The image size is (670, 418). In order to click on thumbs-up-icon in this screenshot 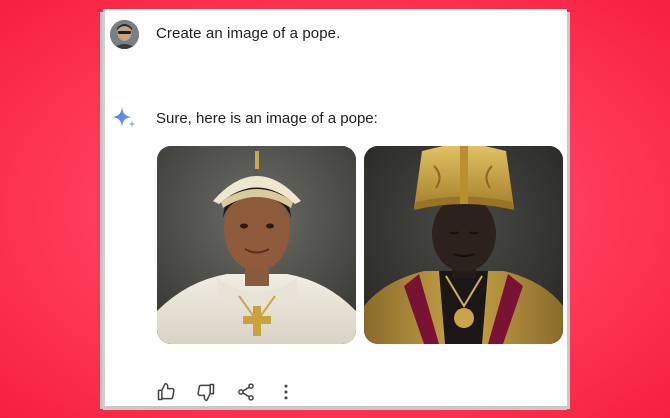, I will do `click(166, 392)`.